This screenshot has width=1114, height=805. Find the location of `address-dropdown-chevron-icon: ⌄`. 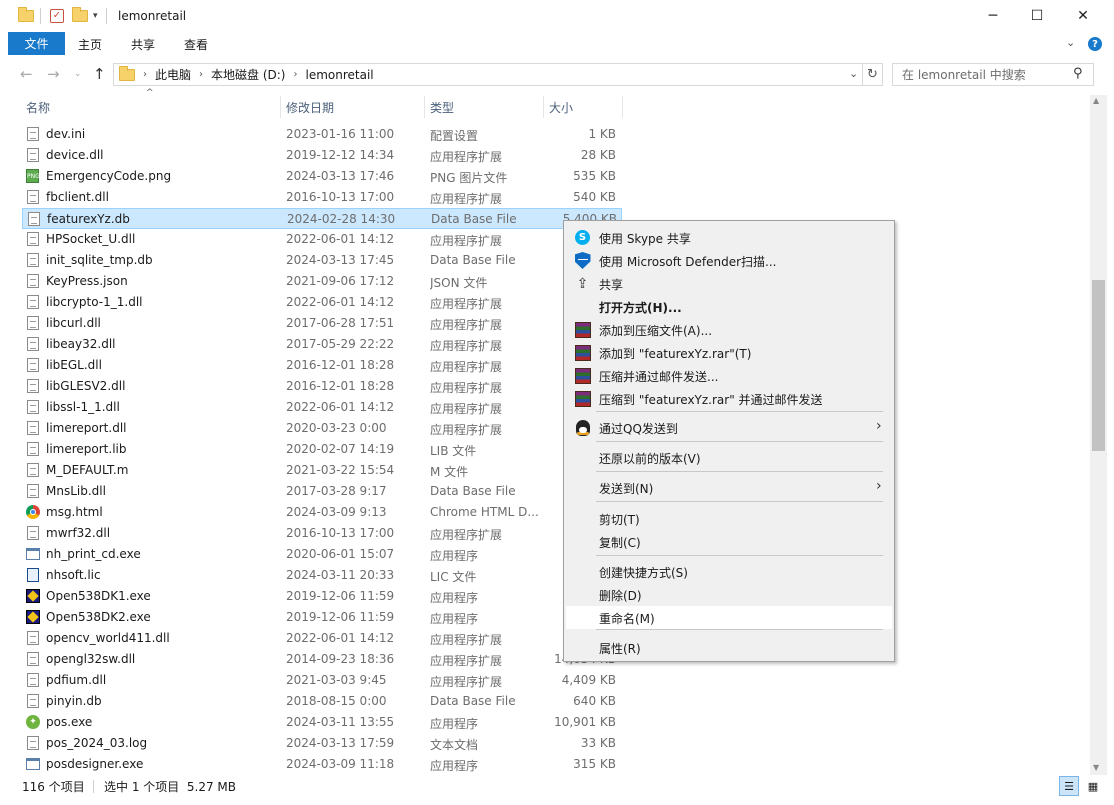

address-dropdown-chevron-icon: ⌄ is located at coordinates (853, 73).